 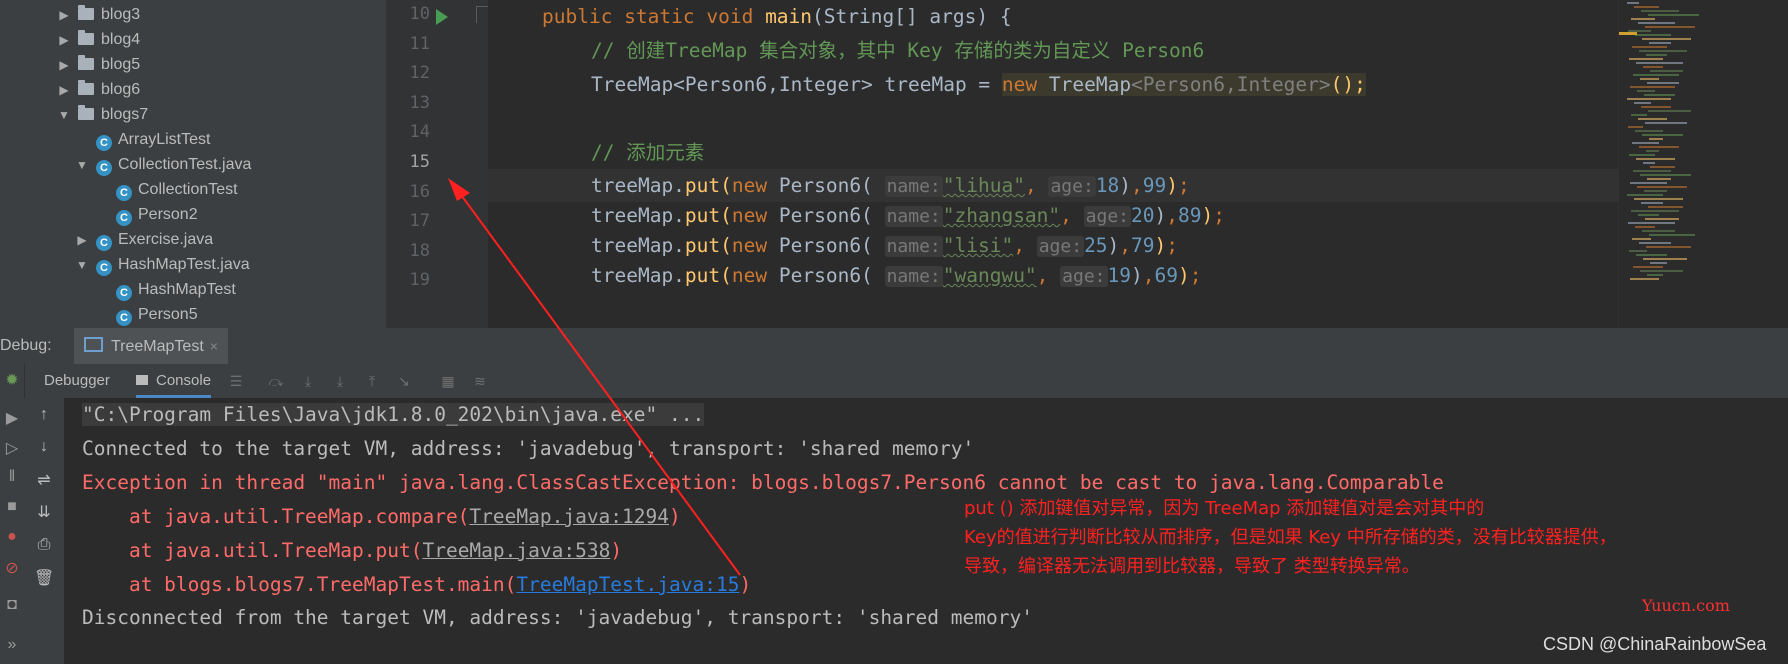 I want to click on csdn-watermark: CSDN @ChinaRainbowSea, so click(x=1655, y=644).